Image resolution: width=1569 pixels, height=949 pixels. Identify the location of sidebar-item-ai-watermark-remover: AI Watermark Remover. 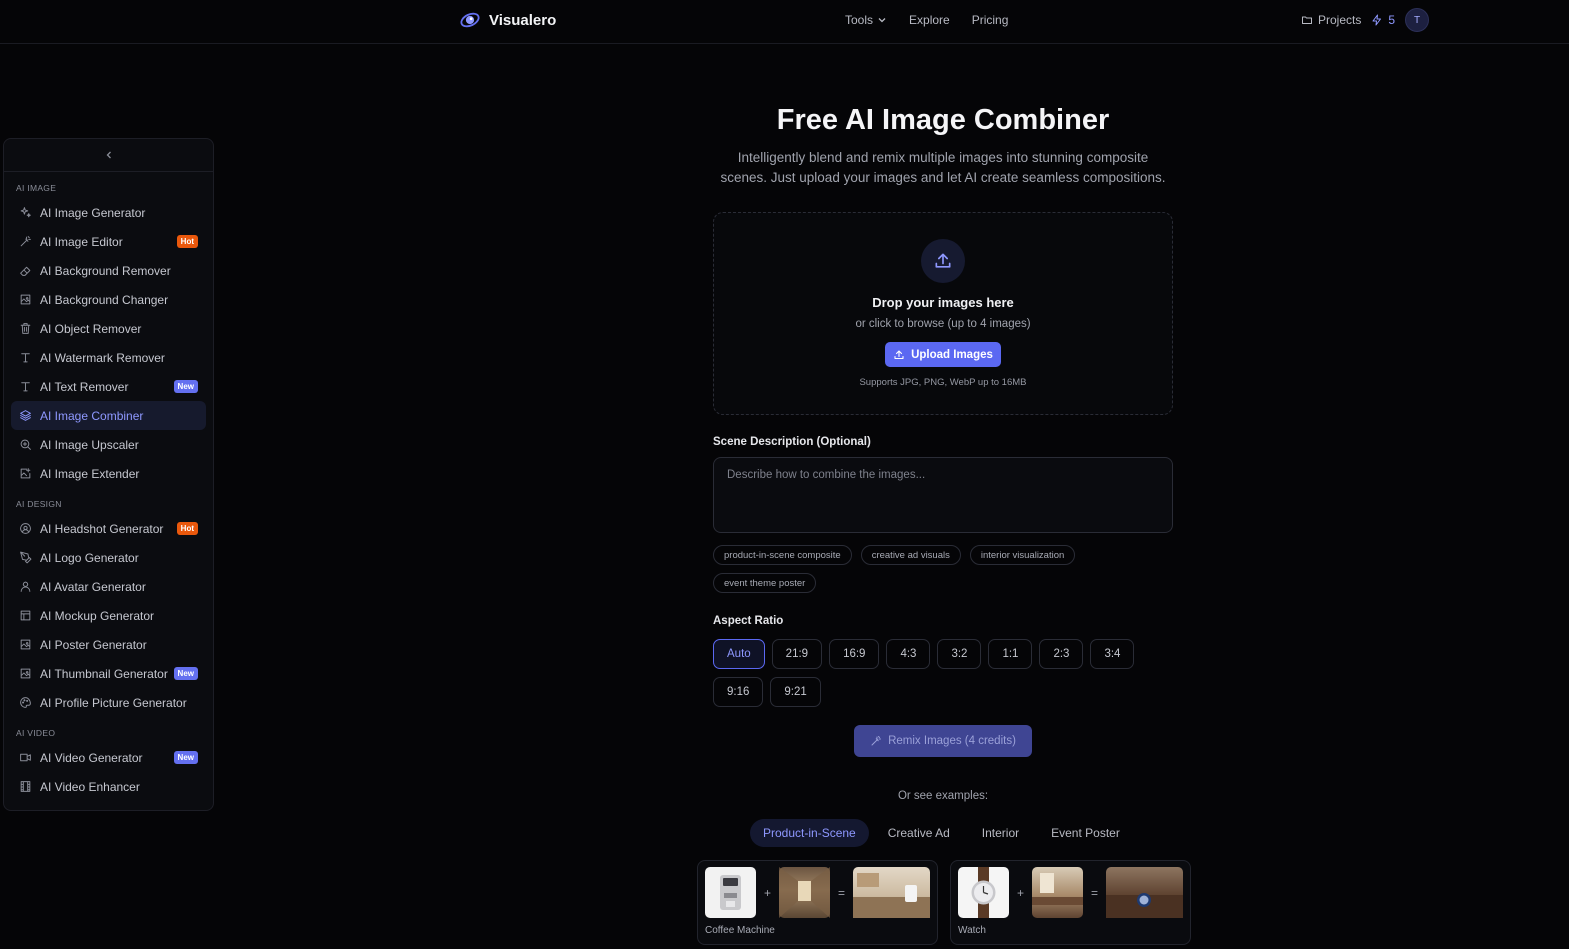
(108, 357).